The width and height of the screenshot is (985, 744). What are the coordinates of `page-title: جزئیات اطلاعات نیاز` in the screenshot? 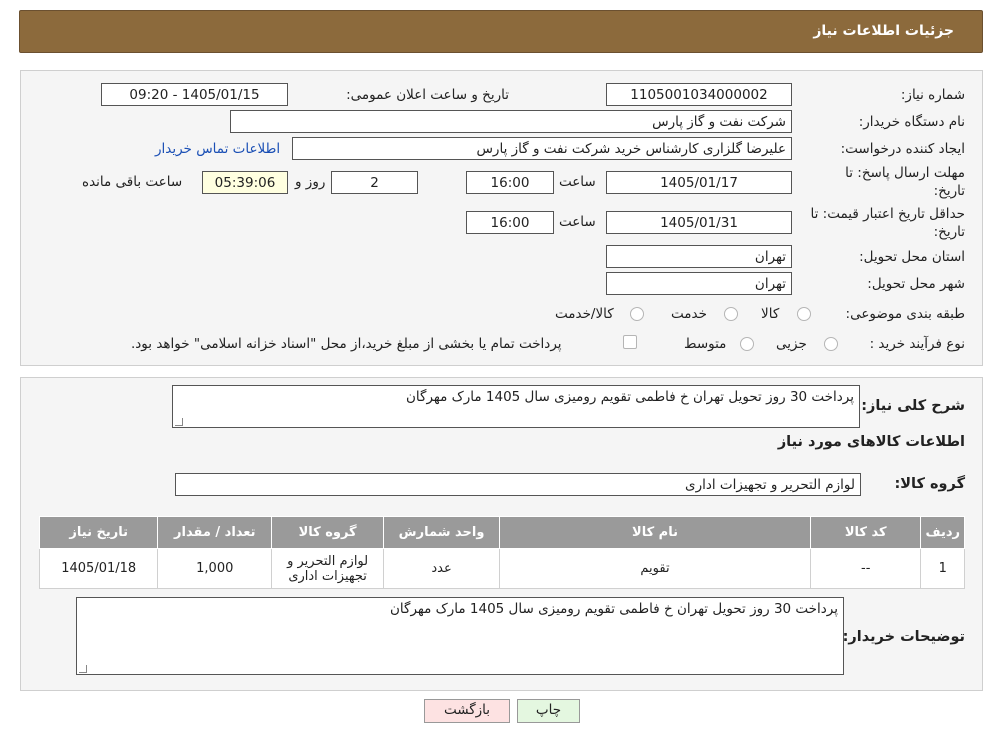 It's located at (883, 31).